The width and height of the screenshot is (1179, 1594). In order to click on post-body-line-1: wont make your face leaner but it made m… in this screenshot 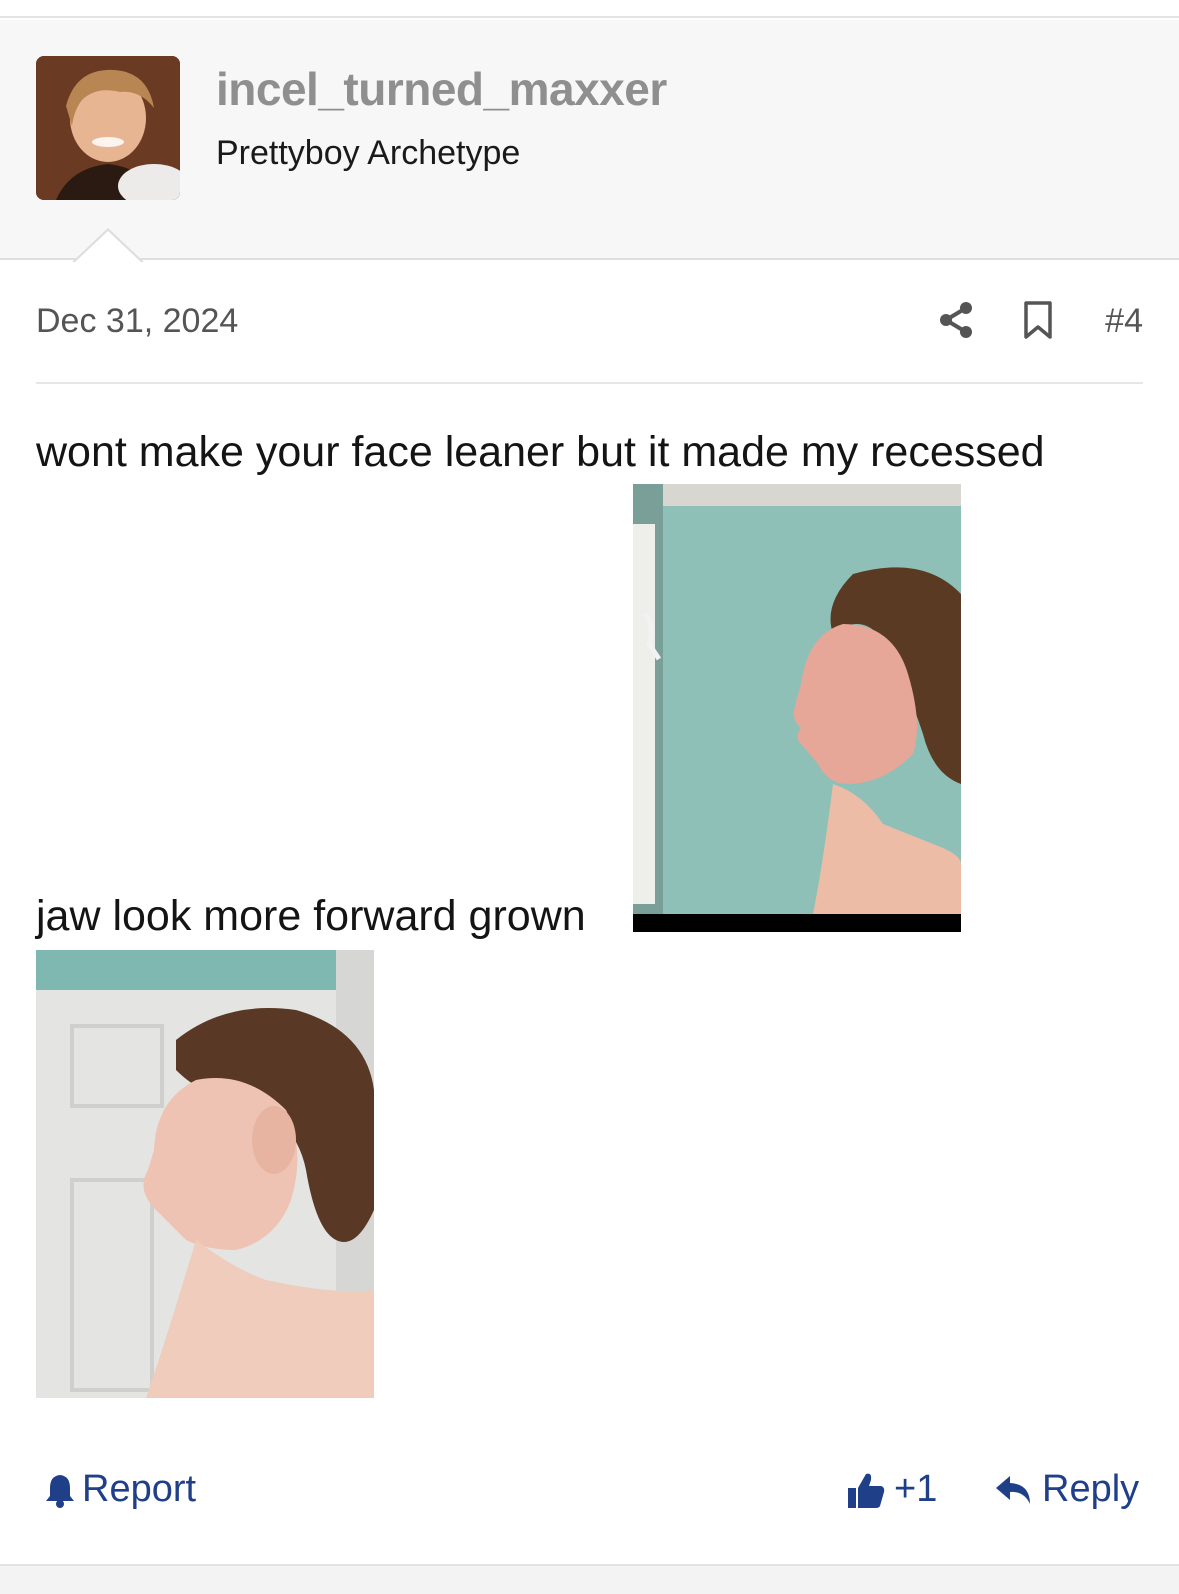, I will do `click(540, 452)`.